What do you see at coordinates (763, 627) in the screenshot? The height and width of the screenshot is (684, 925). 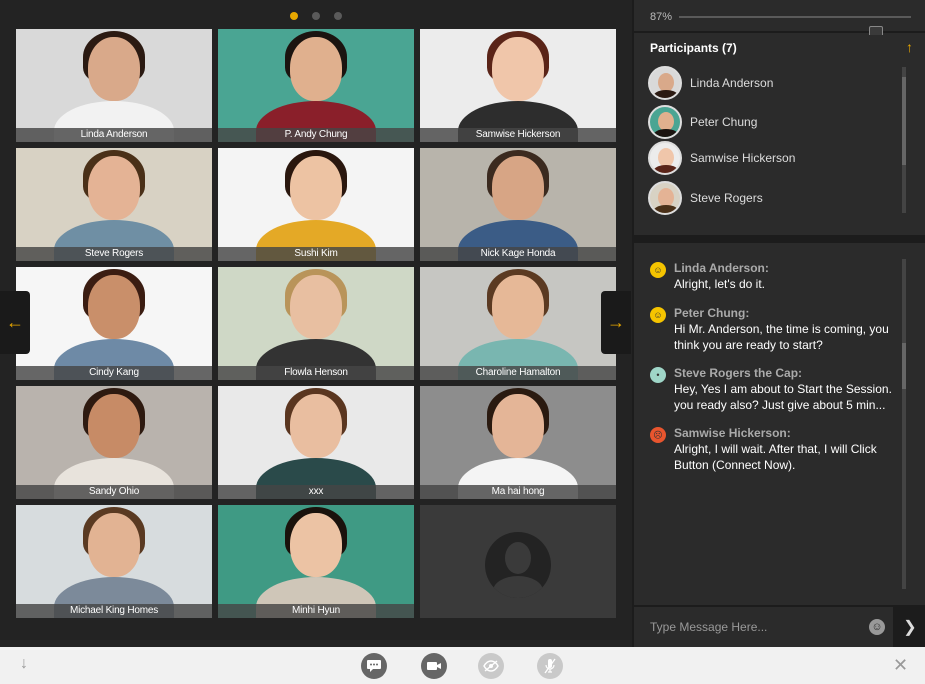 I see `message-input` at bounding box center [763, 627].